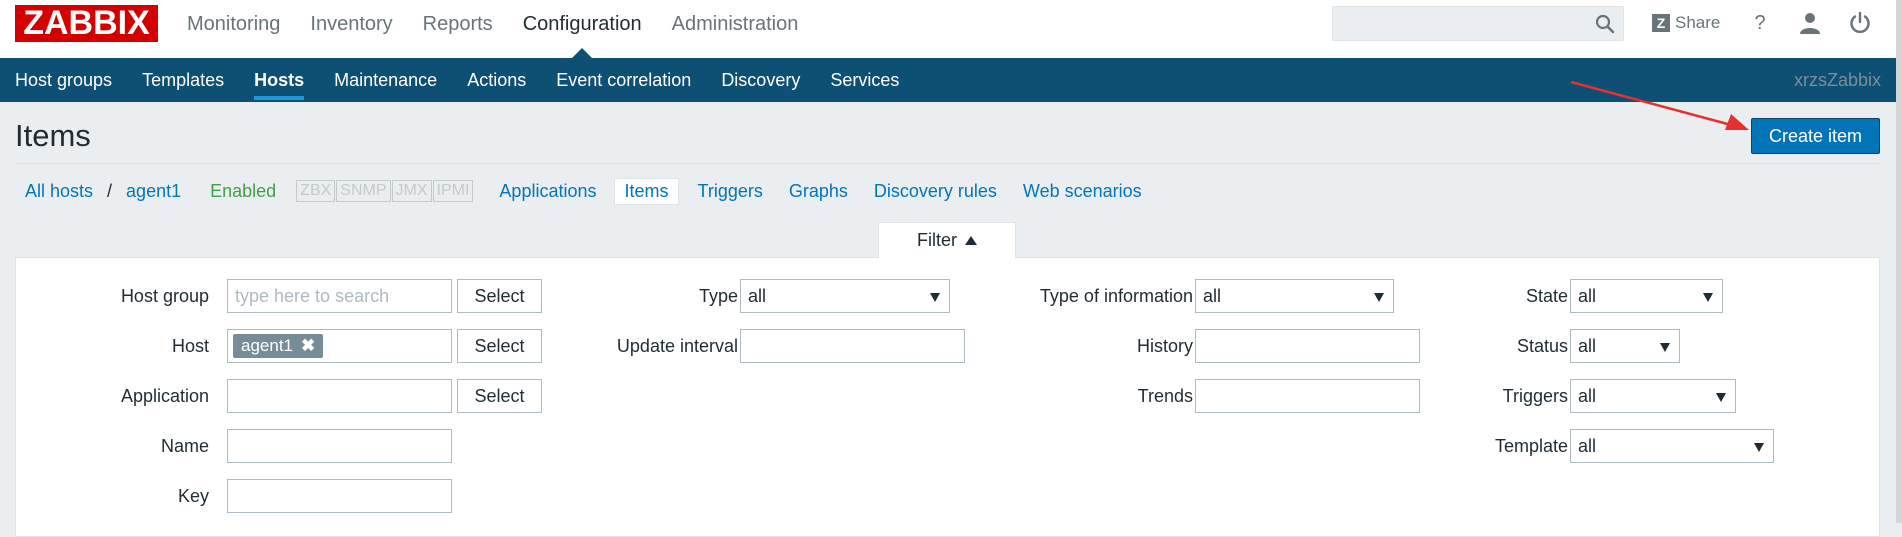 The height and width of the screenshot is (537, 1902). I want to click on badge-jmx: JMX, so click(411, 191).